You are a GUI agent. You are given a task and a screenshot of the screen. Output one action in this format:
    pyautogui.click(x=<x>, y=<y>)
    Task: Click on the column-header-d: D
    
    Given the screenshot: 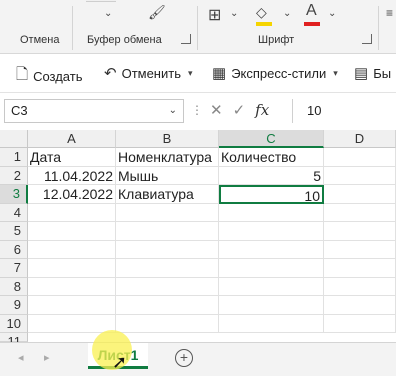 What is the action you would take?
    pyautogui.click(x=360, y=139)
    